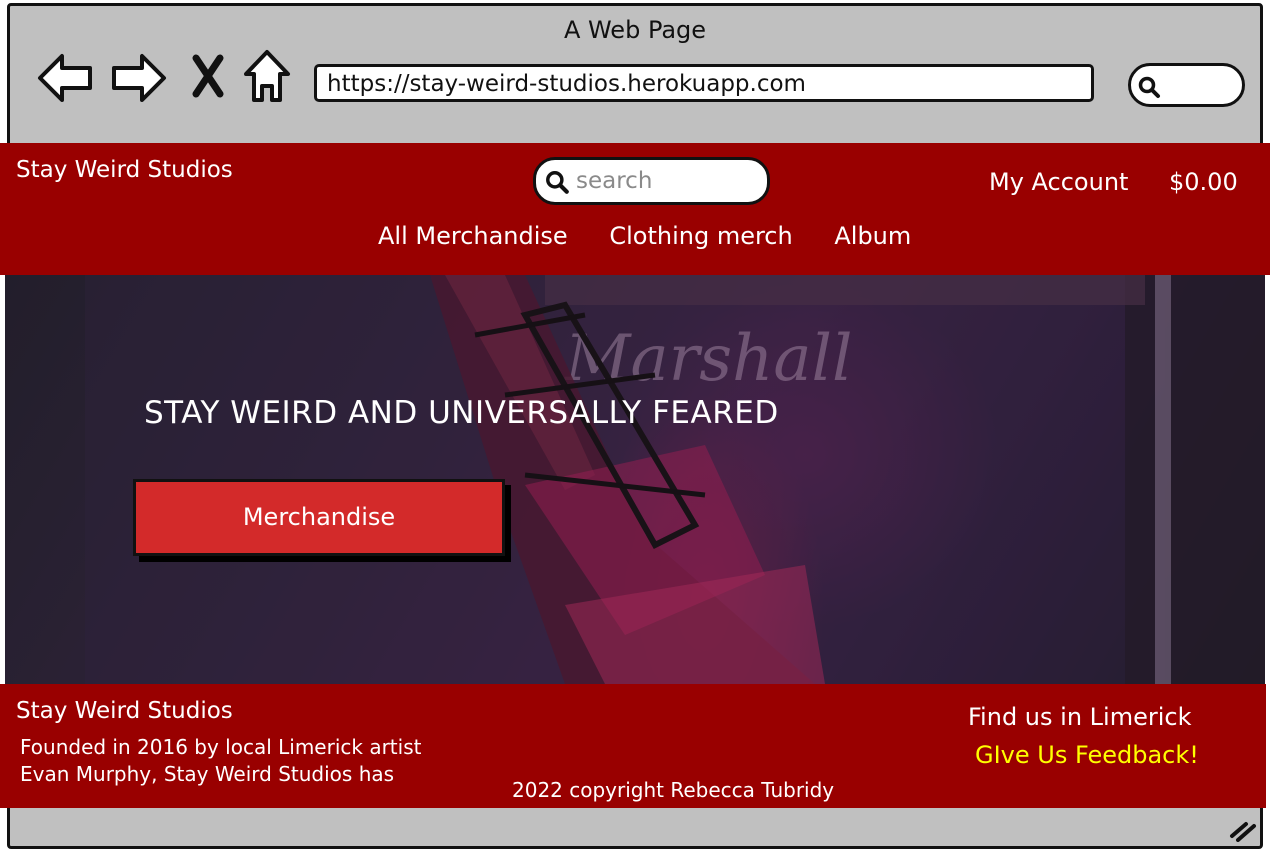  I want to click on nav-item-clothing-merch: Clothing merch, so click(700, 236).